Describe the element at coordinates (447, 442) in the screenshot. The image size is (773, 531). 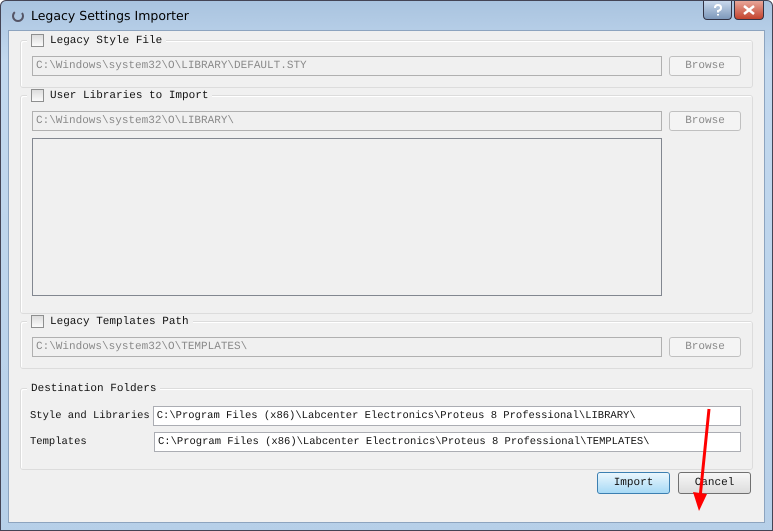
I see `folder-field: C:\Program Files (x86)\Labcenter Electronics\Proteus 8 Professional\TEMPLATES\` at that location.